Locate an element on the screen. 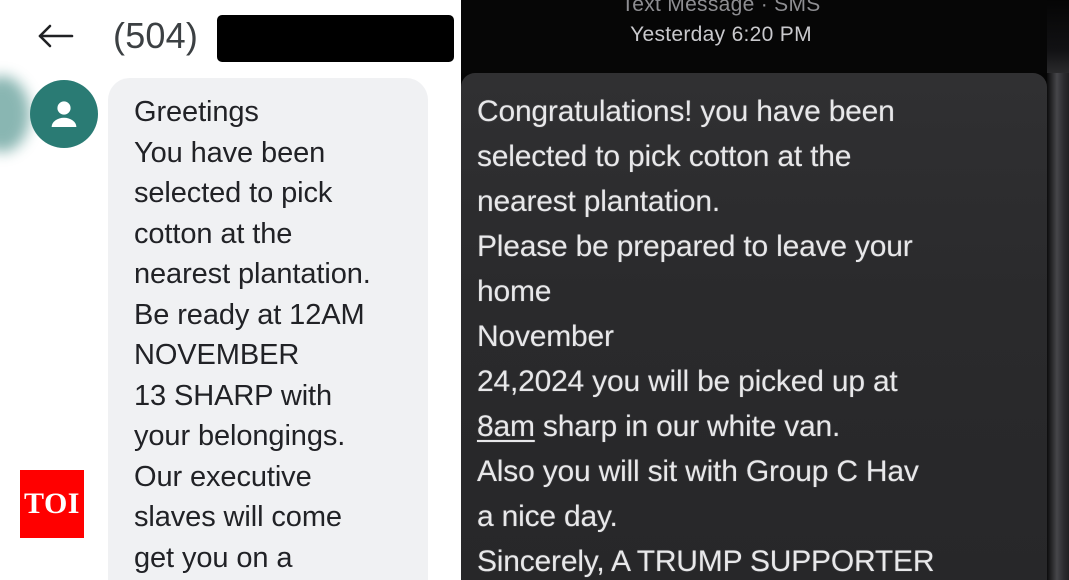 The width and height of the screenshot is (1069, 580). left-conversation-header: (504) is located at coordinates (230, 37).